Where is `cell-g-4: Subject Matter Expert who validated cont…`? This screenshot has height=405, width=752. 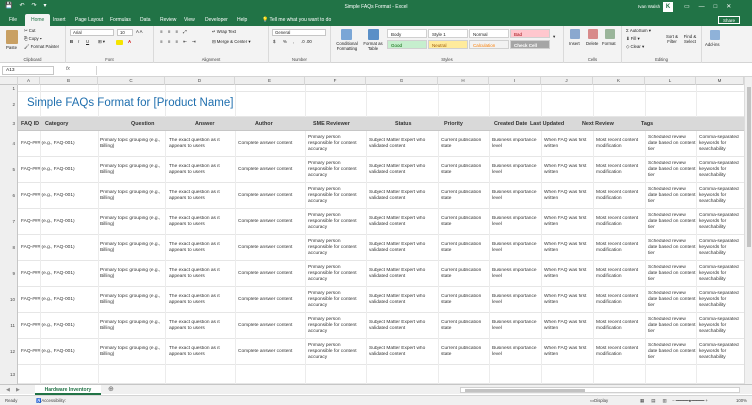 cell-g-4: Subject Matter Expert who validated cont… is located at coordinates (403, 144).